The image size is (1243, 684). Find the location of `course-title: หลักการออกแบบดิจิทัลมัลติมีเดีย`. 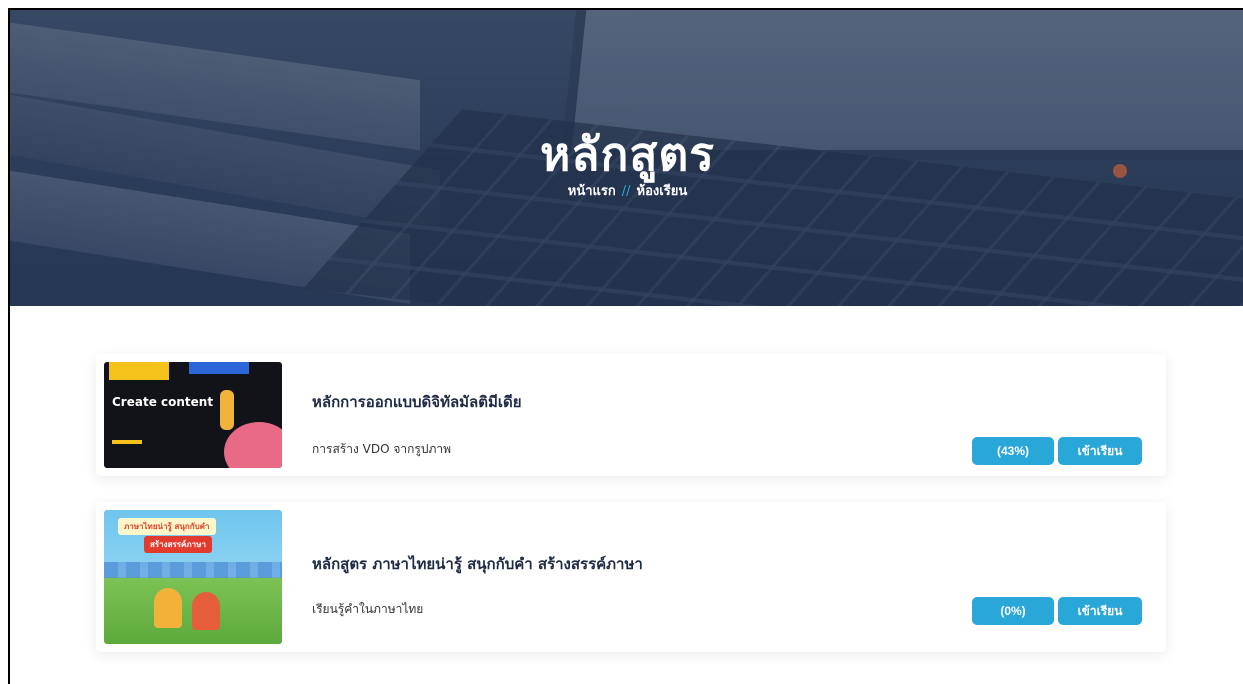

course-title: หลักการออกแบบดิจิทัลมัลติมีเดีย is located at coordinates (417, 402).